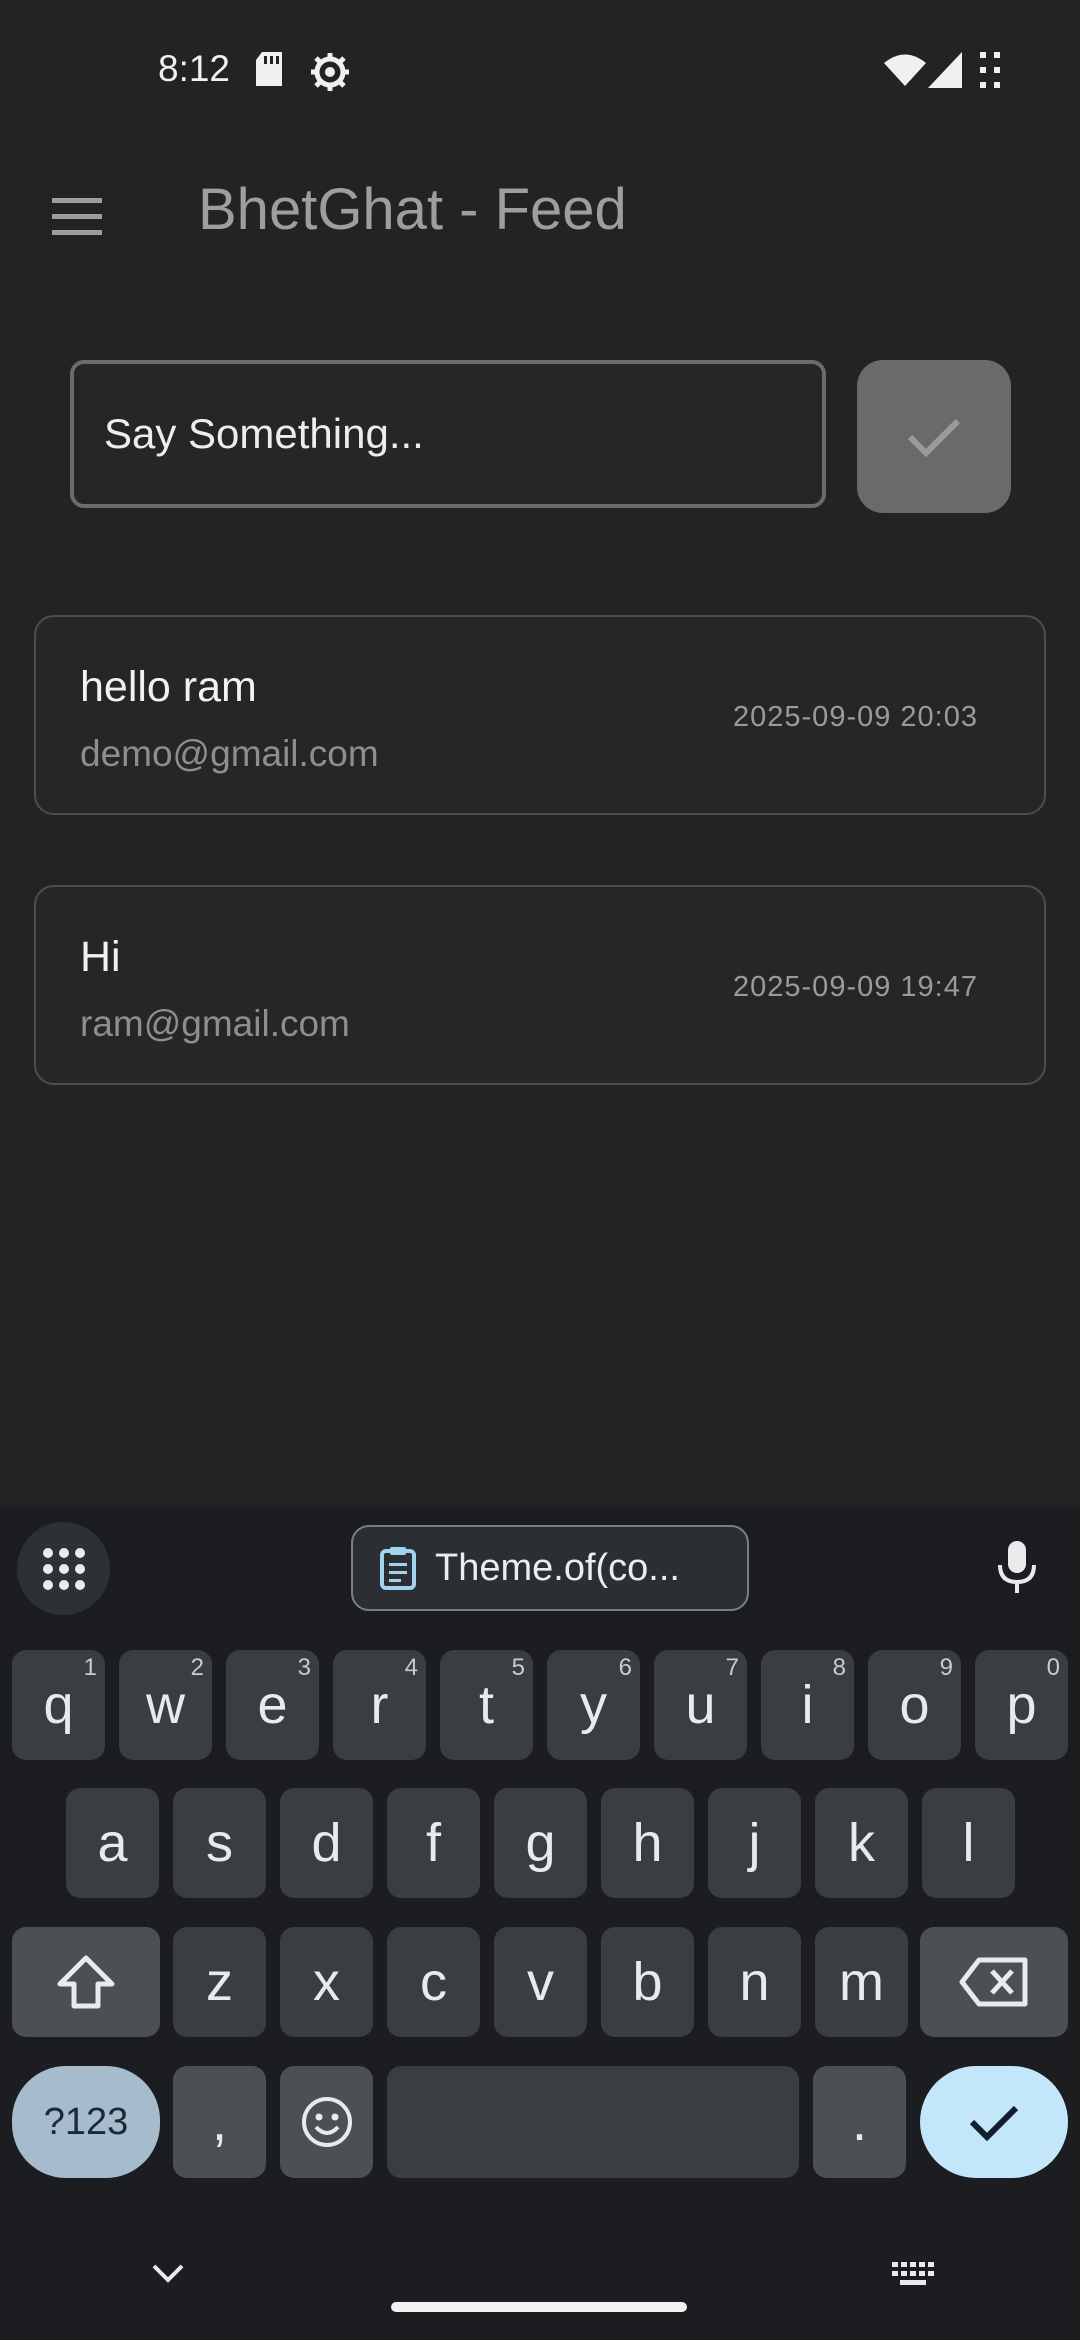  Describe the element at coordinates (379, 1705) in the screenshot. I see `key-r: r4` at that location.